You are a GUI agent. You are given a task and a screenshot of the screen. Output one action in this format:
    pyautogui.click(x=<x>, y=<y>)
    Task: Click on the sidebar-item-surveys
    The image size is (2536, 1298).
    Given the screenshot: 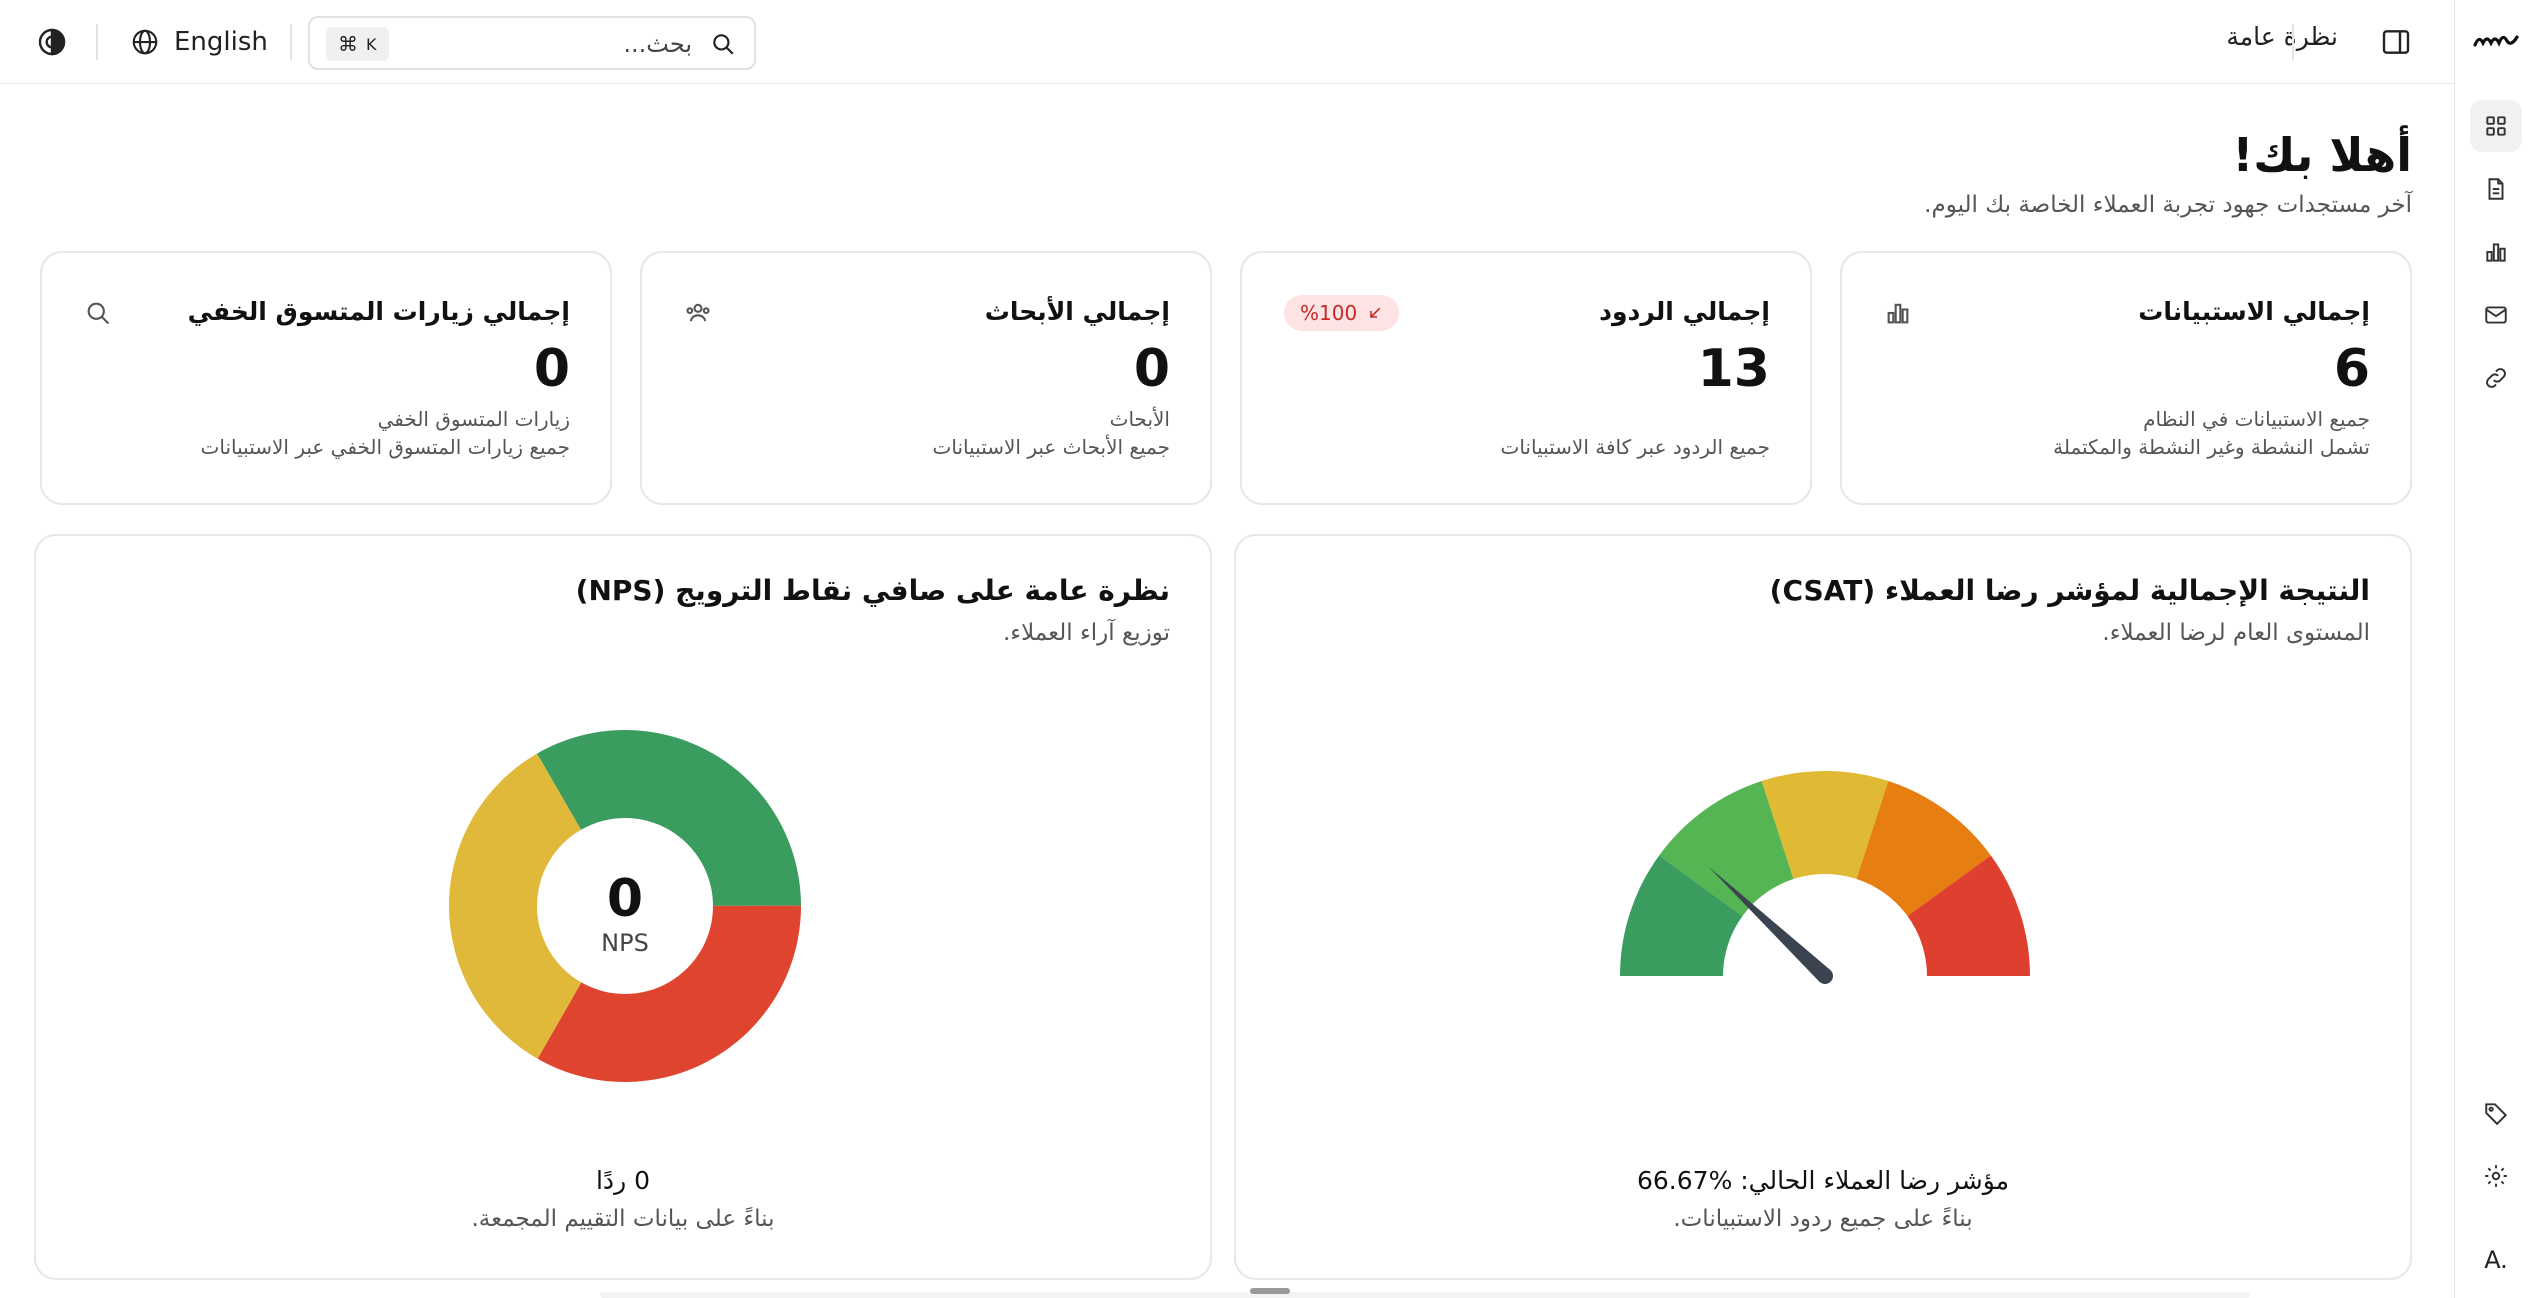 What is the action you would take?
    pyautogui.click(x=2496, y=189)
    